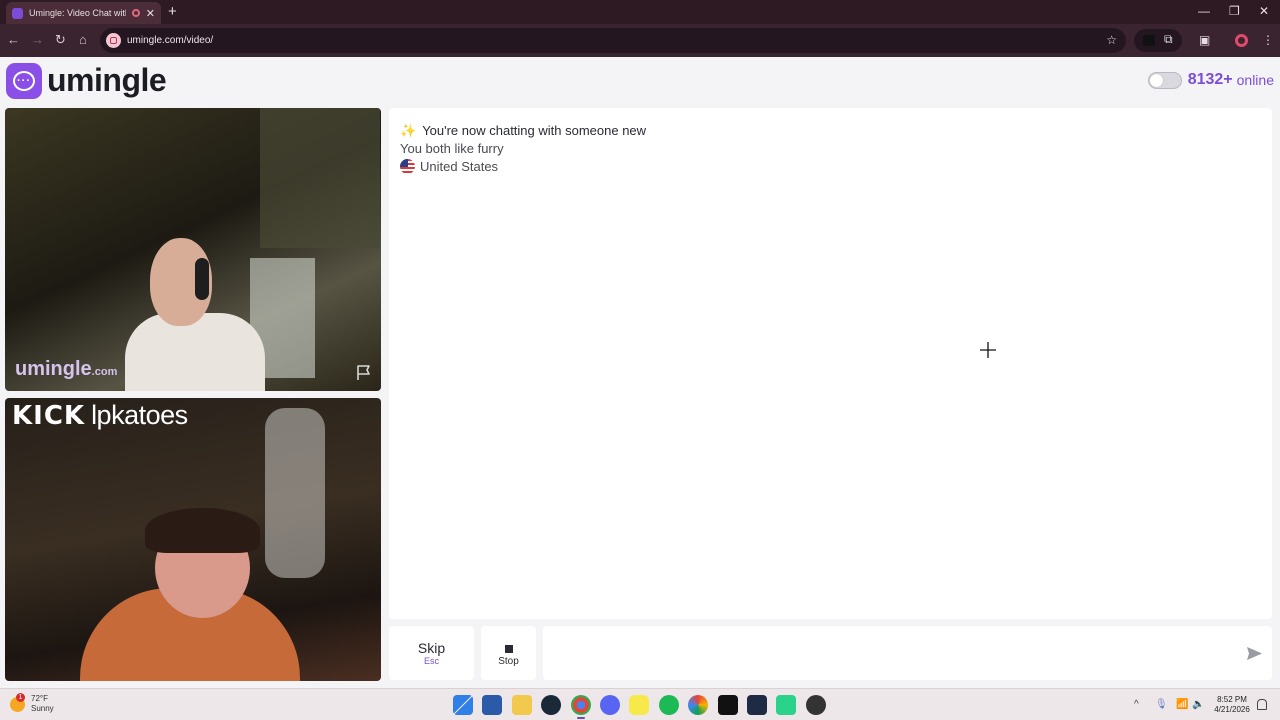  I want to click on system-message: ✨ You're now chatting with someone new, so click(523, 131).